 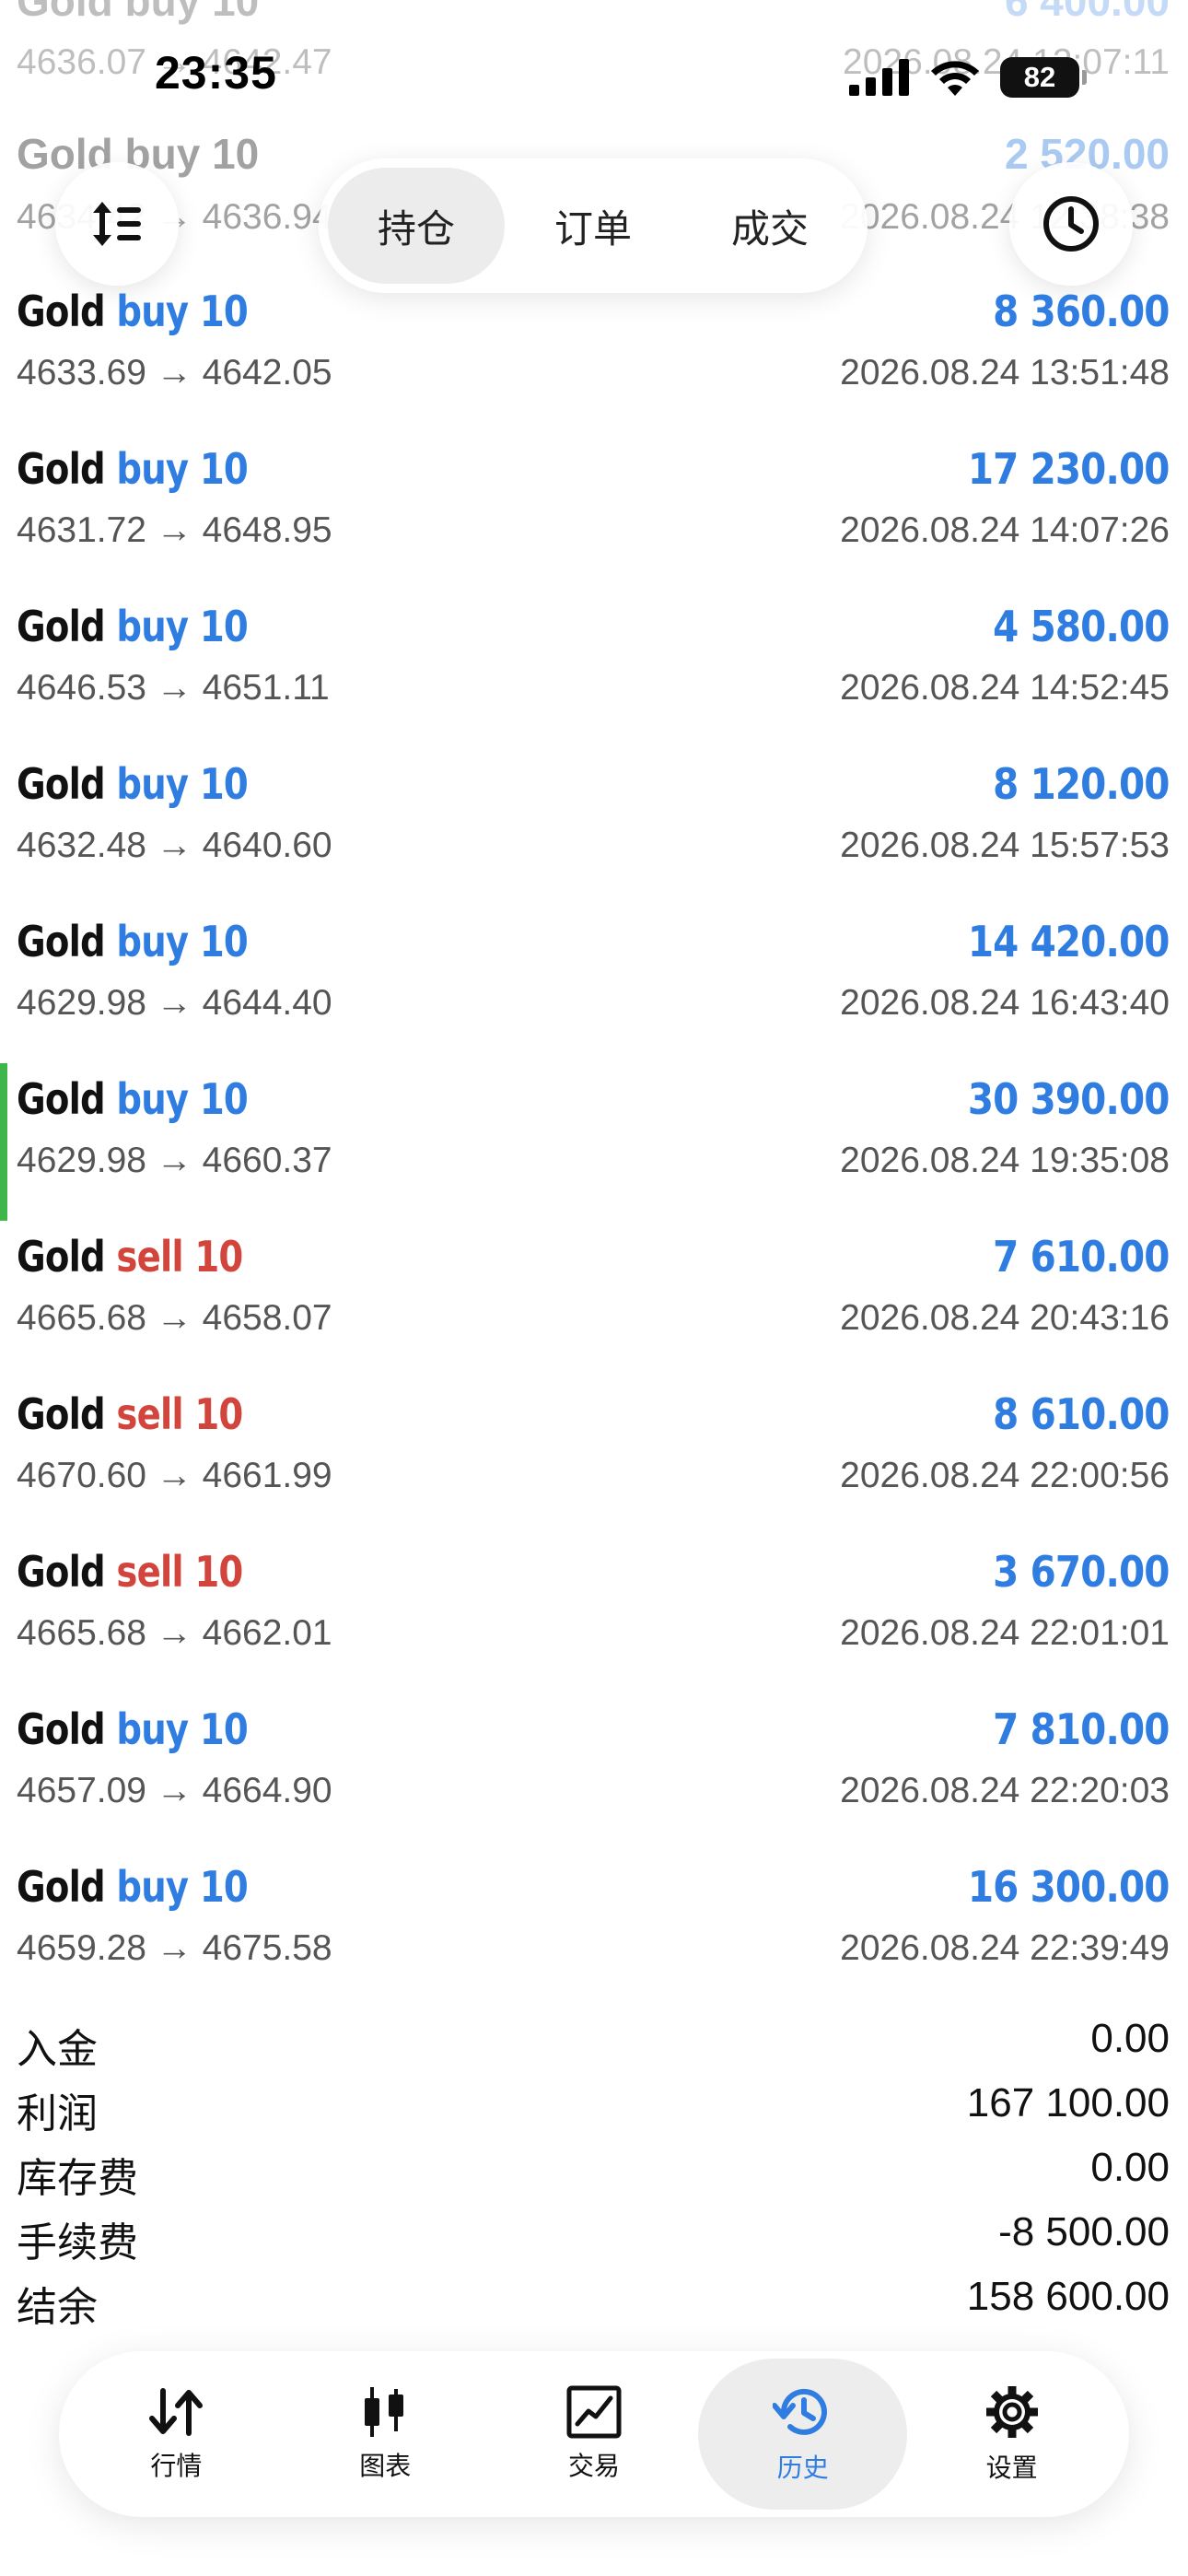 I want to click on tab-label: 图表, so click(x=386, y=2466).